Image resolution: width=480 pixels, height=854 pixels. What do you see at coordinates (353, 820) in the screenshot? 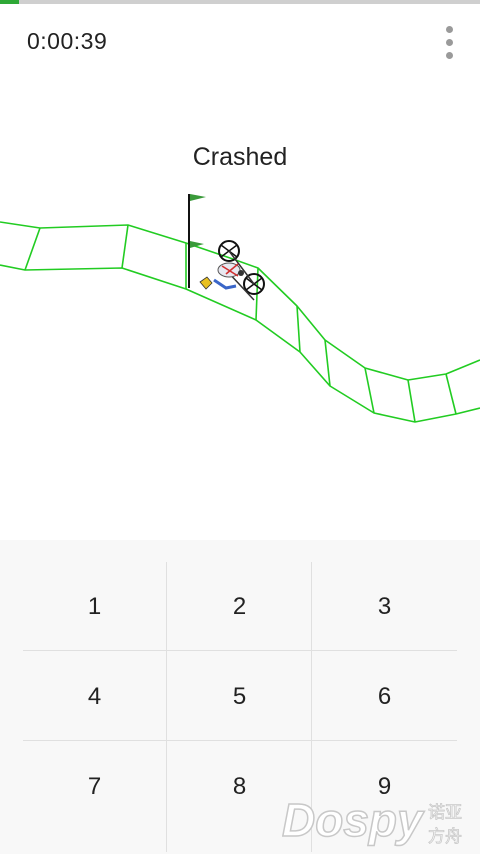
I see `svg-text: Dospy` at bounding box center [353, 820].